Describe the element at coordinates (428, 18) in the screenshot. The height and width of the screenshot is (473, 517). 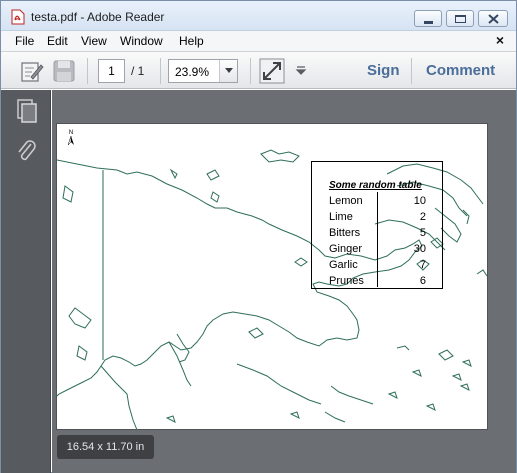
I see `minimize-button` at that location.